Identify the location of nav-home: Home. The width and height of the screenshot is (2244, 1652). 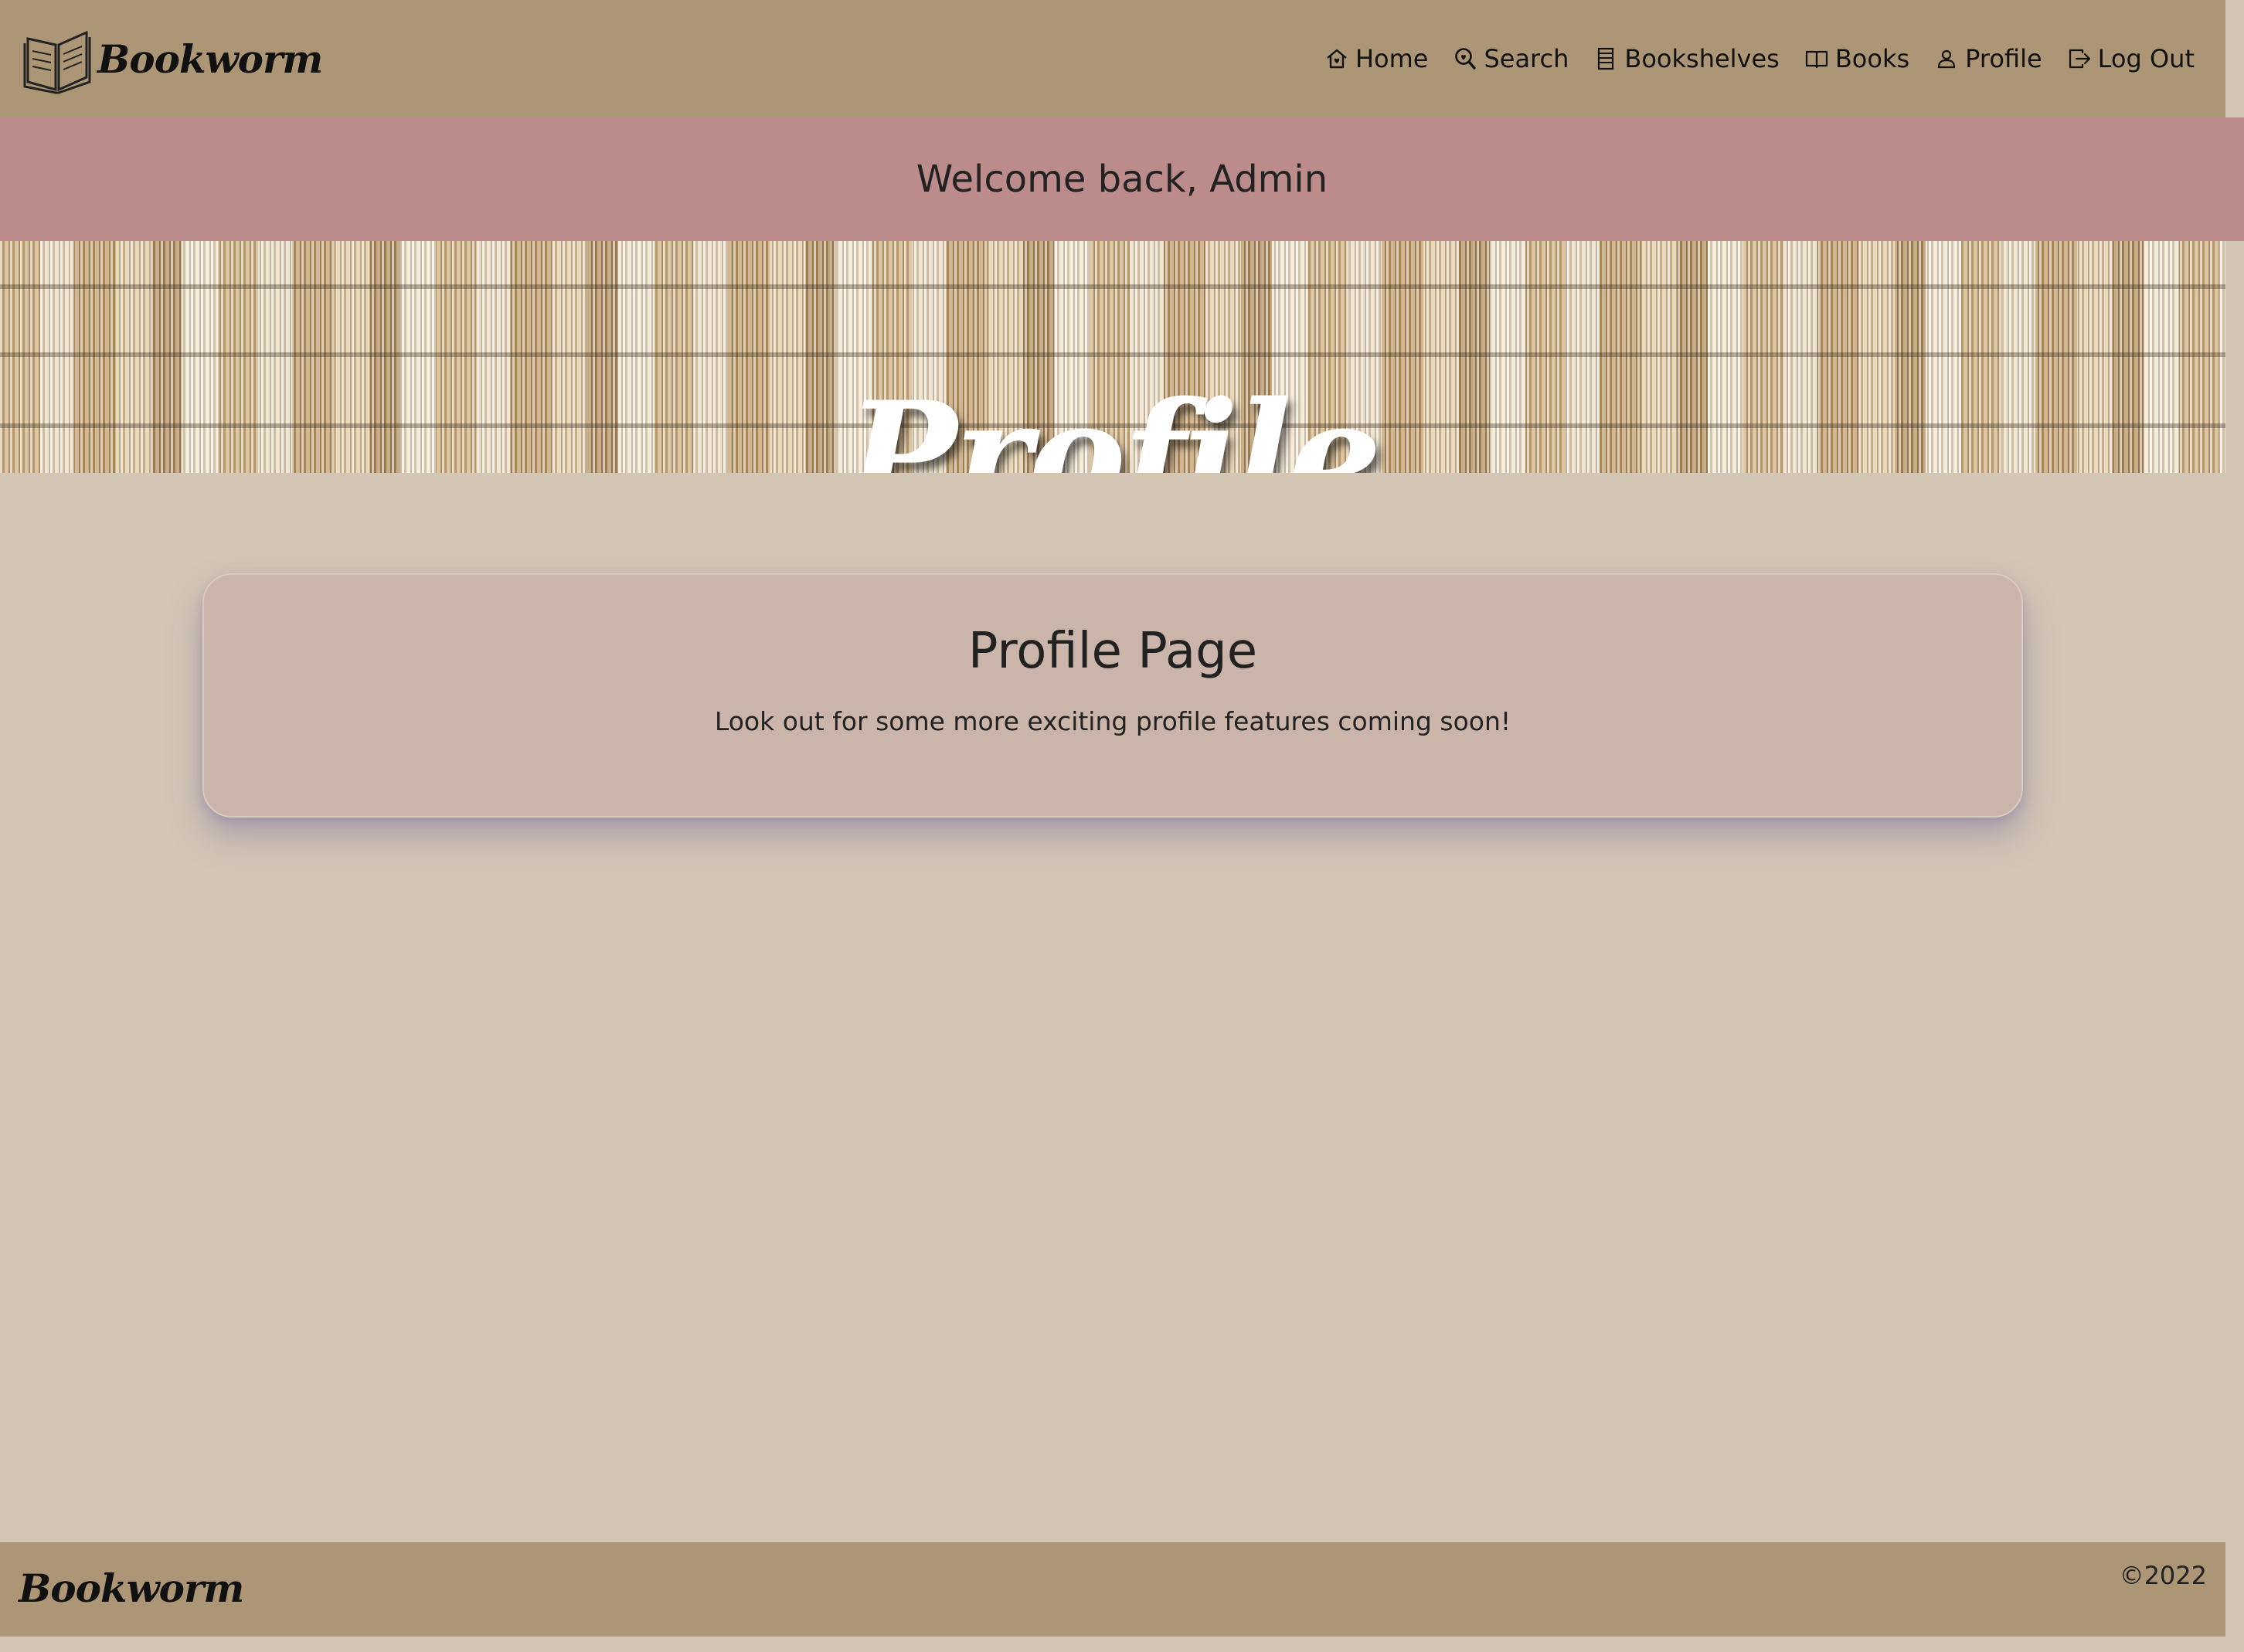
(1376, 58).